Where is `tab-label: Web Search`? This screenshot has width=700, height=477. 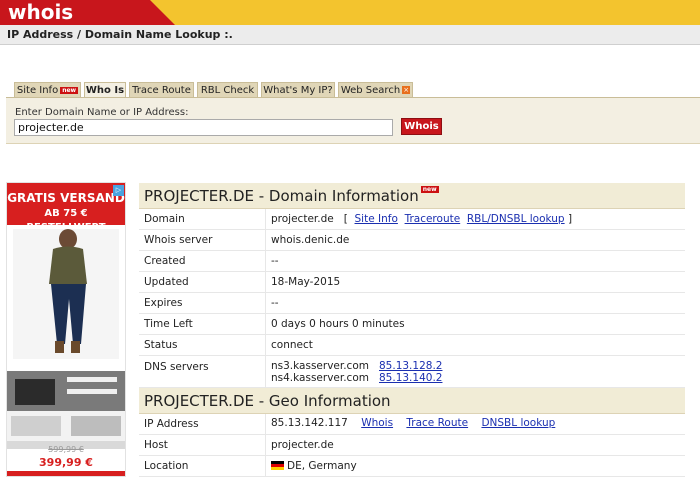
tab-label: Web Search is located at coordinates (370, 90).